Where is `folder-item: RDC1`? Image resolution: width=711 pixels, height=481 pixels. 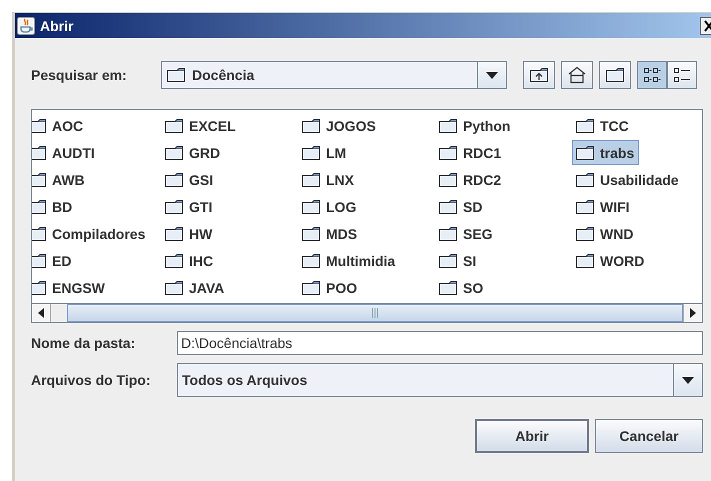
folder-item: RDC1 is located at coordinates (470, 152).